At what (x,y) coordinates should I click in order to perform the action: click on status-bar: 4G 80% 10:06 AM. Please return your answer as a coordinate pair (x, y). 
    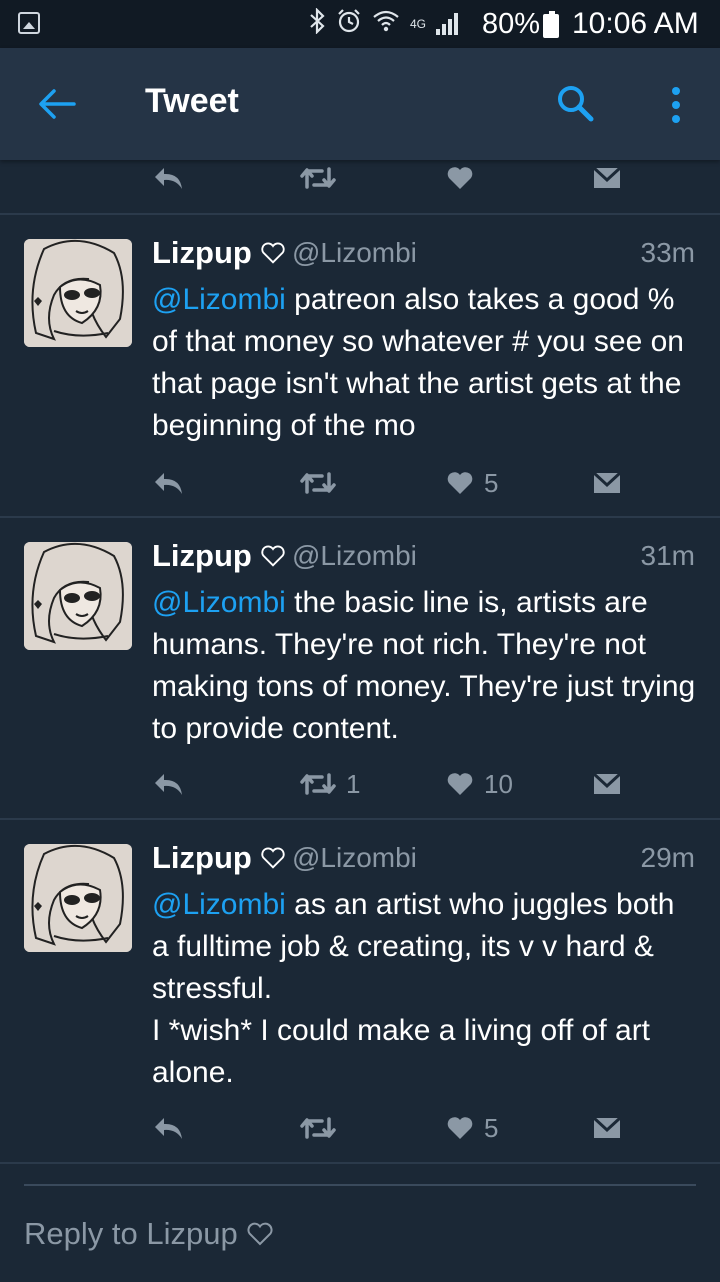
    Looking at the image, I should click on (360, 24).